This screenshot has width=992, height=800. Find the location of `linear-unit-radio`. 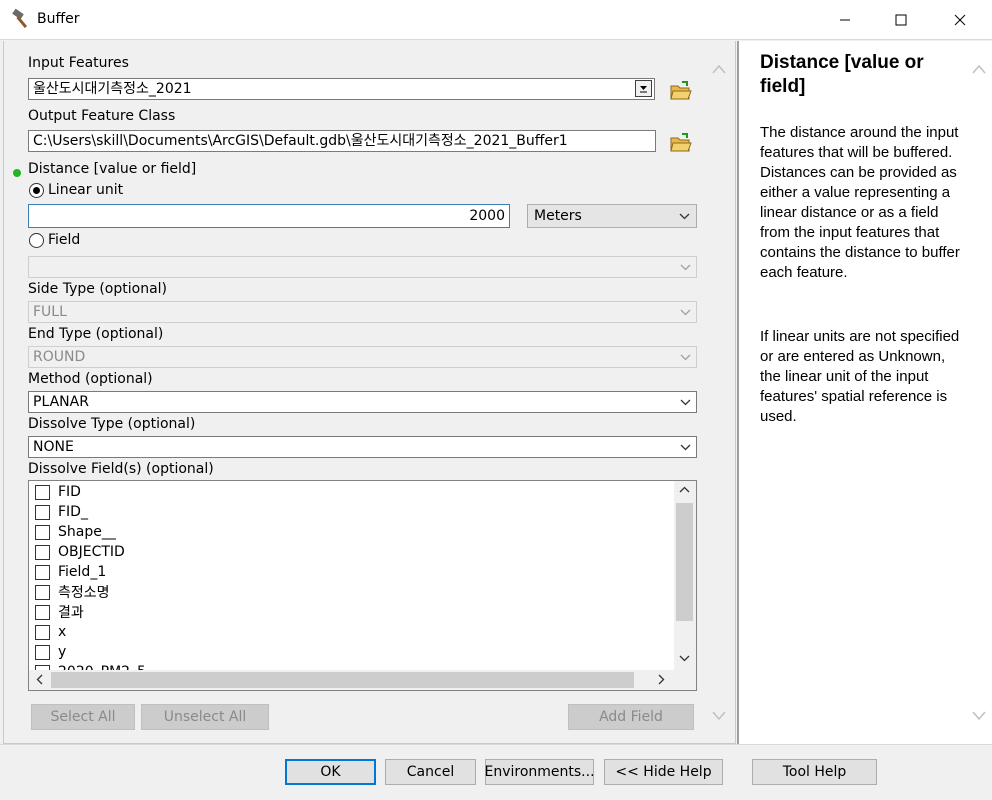

linear-unit-radio is located at coordinates (36, 190).